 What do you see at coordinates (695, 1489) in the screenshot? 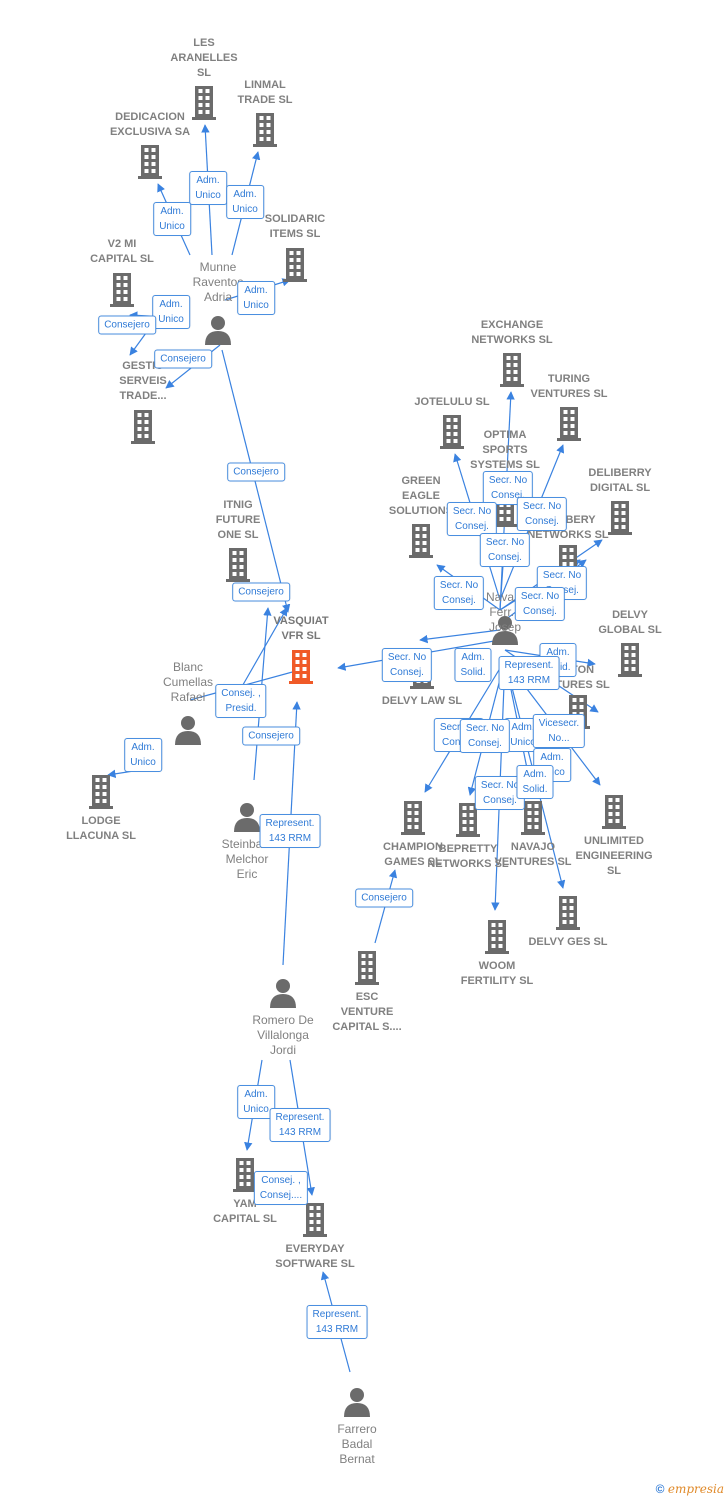
I see `brand-logo: empresia` at bounding box center [695, 1489].